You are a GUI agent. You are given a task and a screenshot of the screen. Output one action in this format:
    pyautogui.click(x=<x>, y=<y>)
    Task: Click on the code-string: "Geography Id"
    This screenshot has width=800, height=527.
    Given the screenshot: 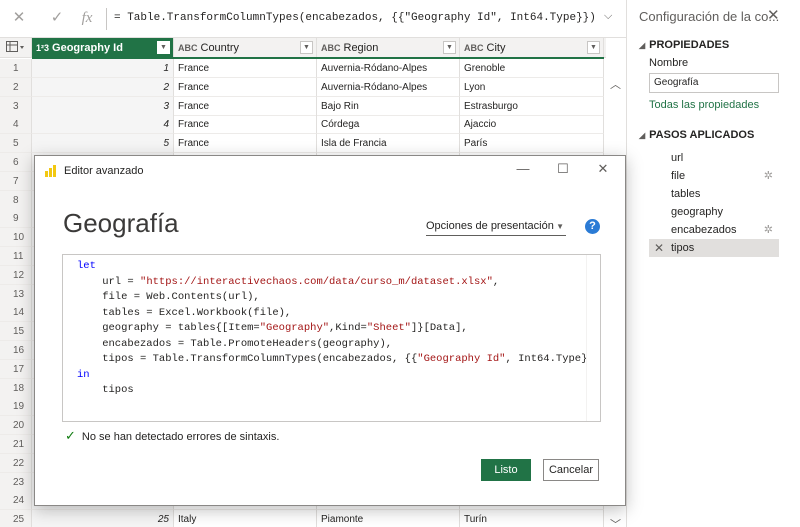 What is the action you would take?
    pyautogui.click(x=461, y=359)
    